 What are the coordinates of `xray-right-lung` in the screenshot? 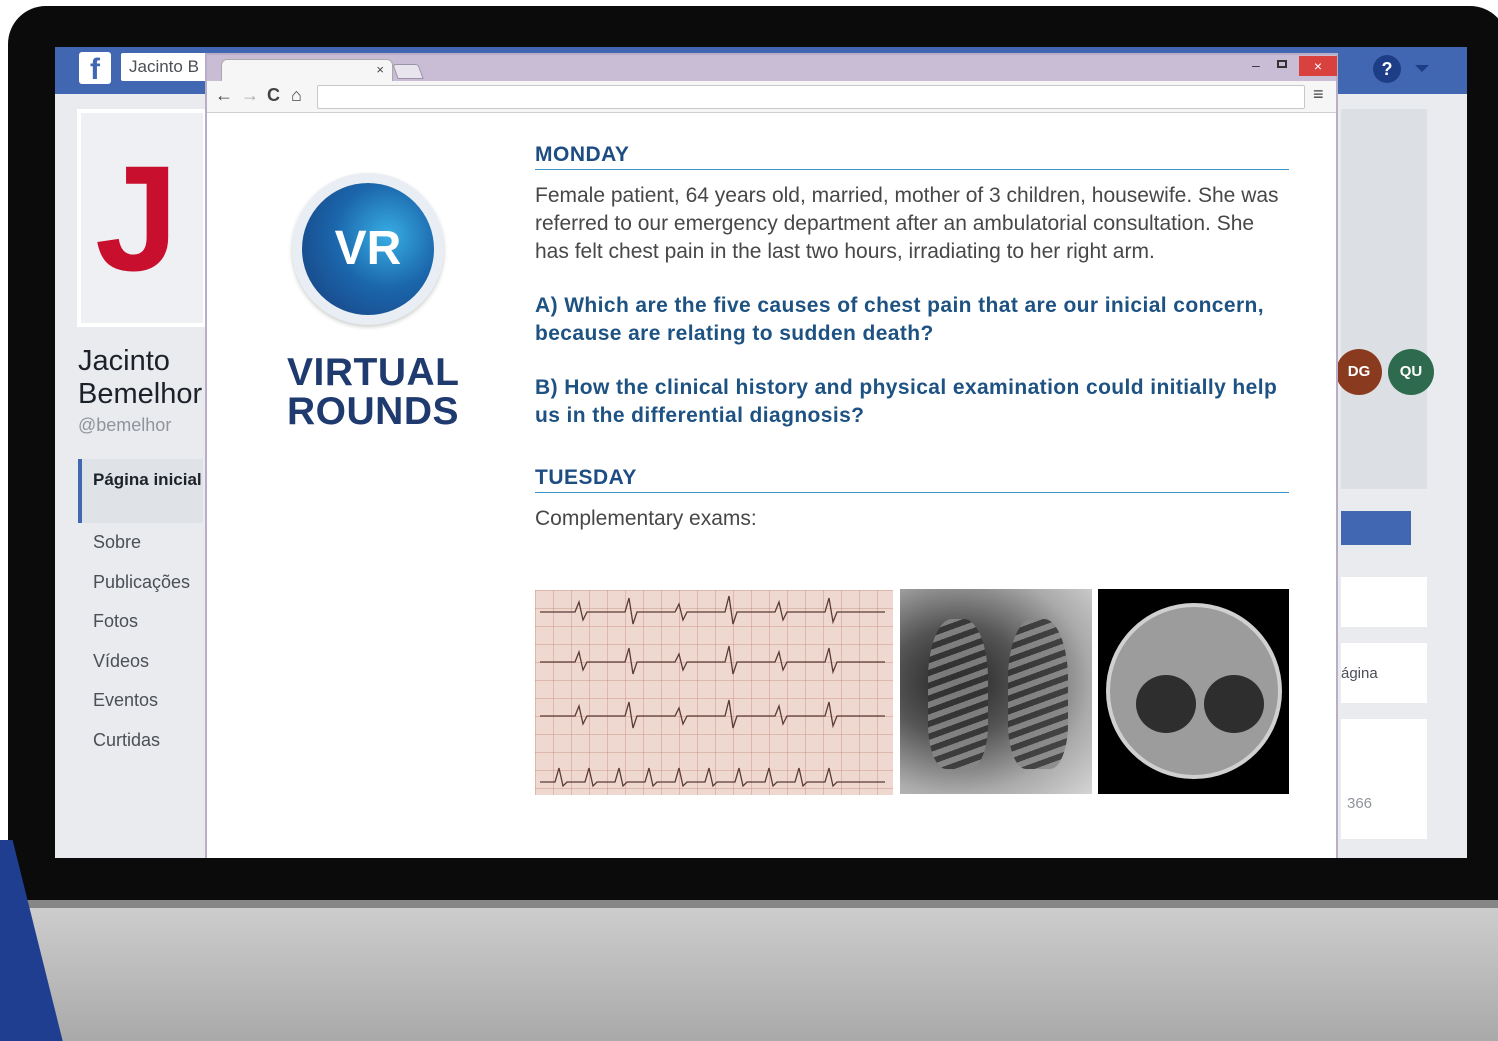 It's located at (1038, 694).